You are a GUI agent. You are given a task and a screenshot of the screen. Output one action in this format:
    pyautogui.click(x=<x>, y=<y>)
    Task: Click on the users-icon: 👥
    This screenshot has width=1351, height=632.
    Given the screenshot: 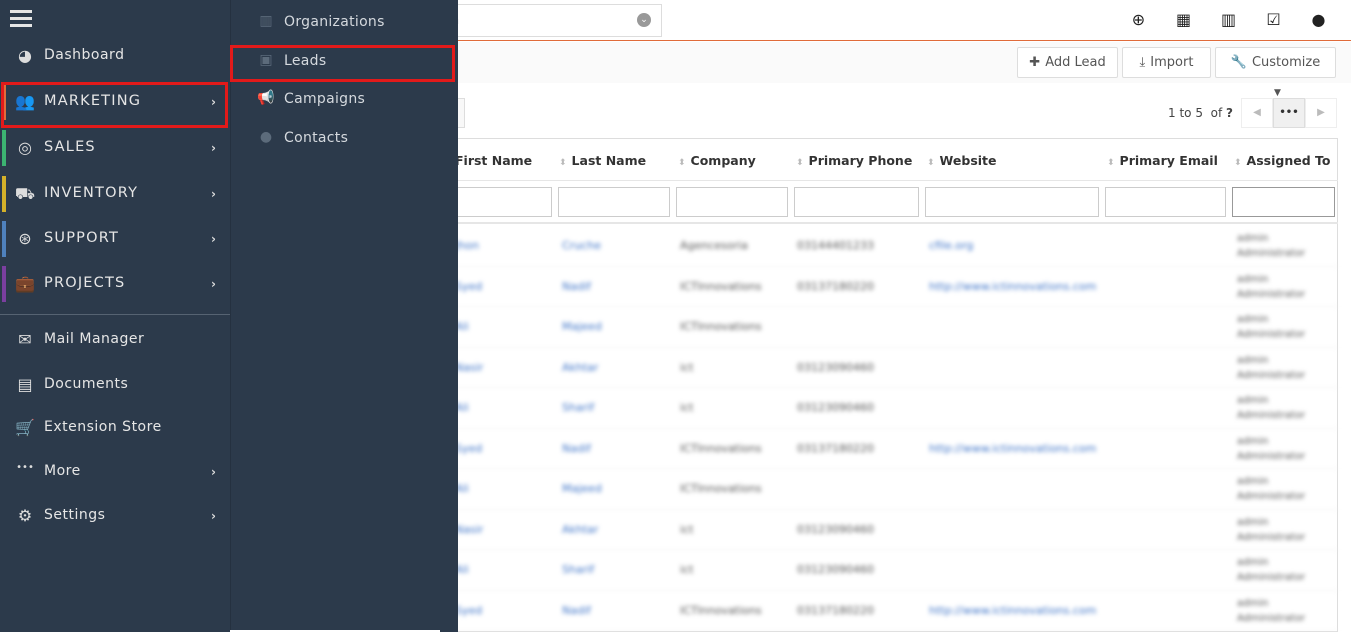 What is the action you would take?
    pyautogui.click(x=25, y=101)
    